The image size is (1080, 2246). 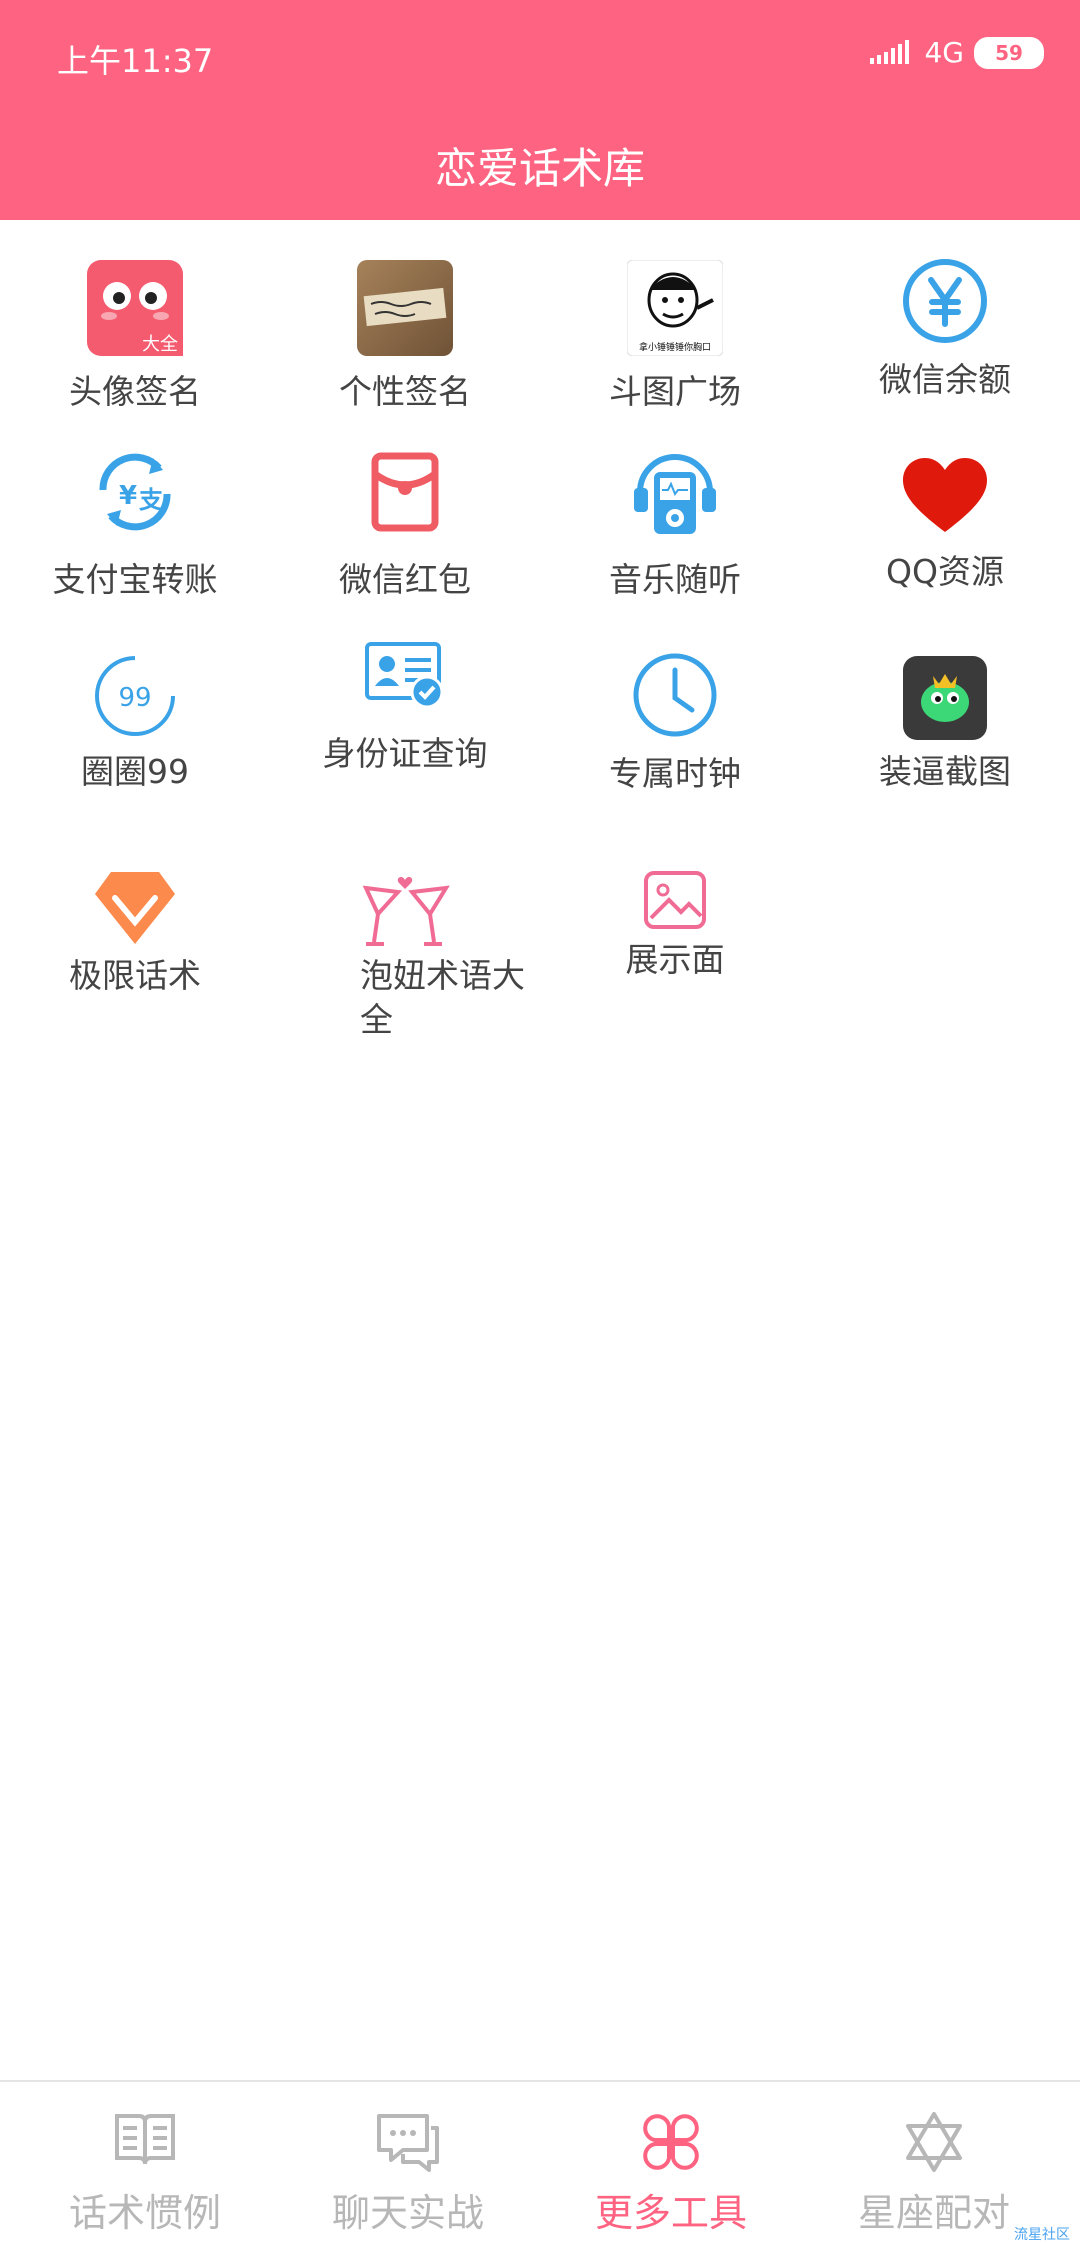 I want to click on svg-text: 大全, so click(x=160, y=344).